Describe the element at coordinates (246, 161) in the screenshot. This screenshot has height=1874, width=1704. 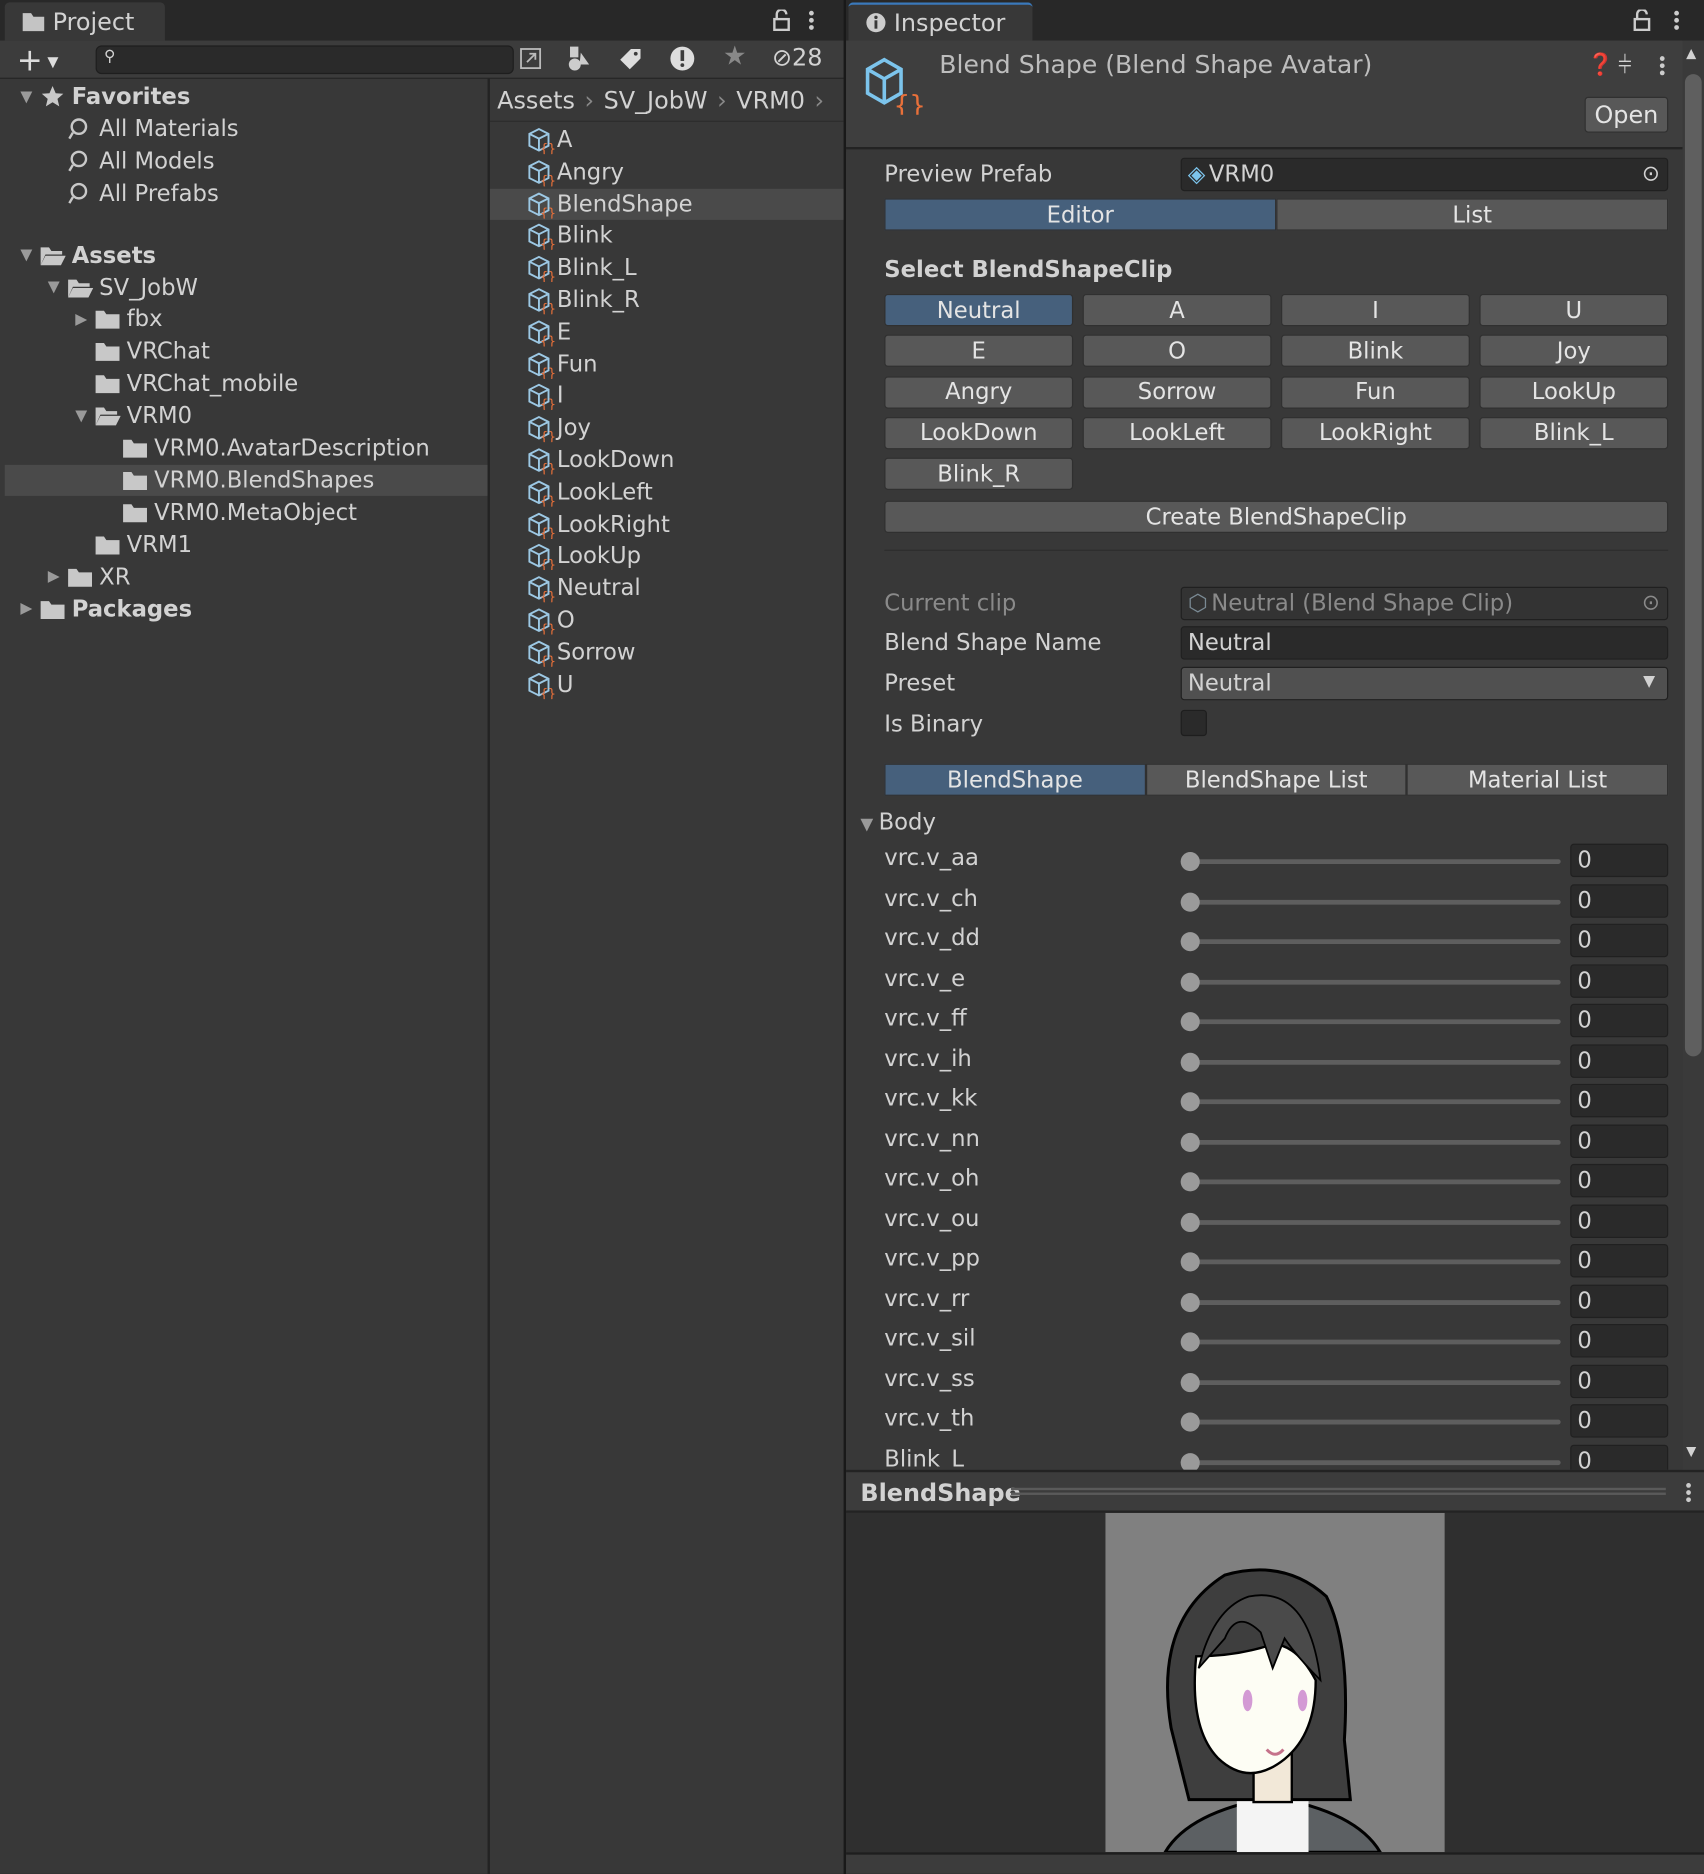
I see `tree-item-all-models: All Models` at that location.